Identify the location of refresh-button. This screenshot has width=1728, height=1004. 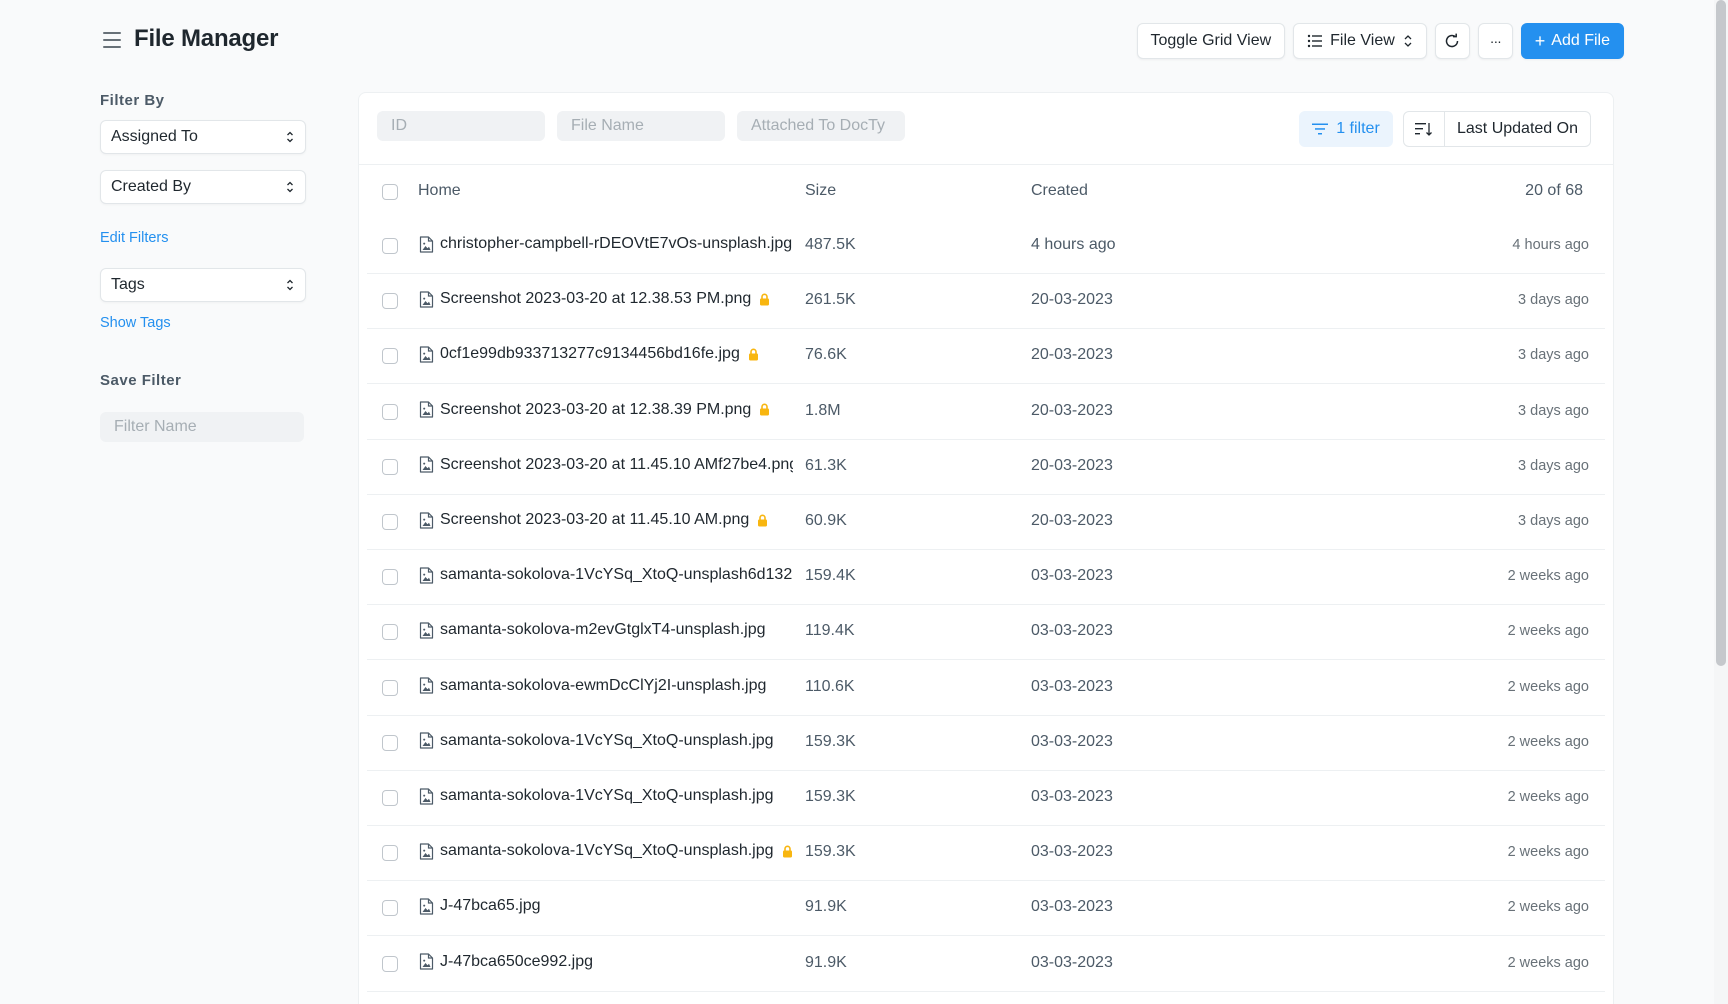
(1452, 41).